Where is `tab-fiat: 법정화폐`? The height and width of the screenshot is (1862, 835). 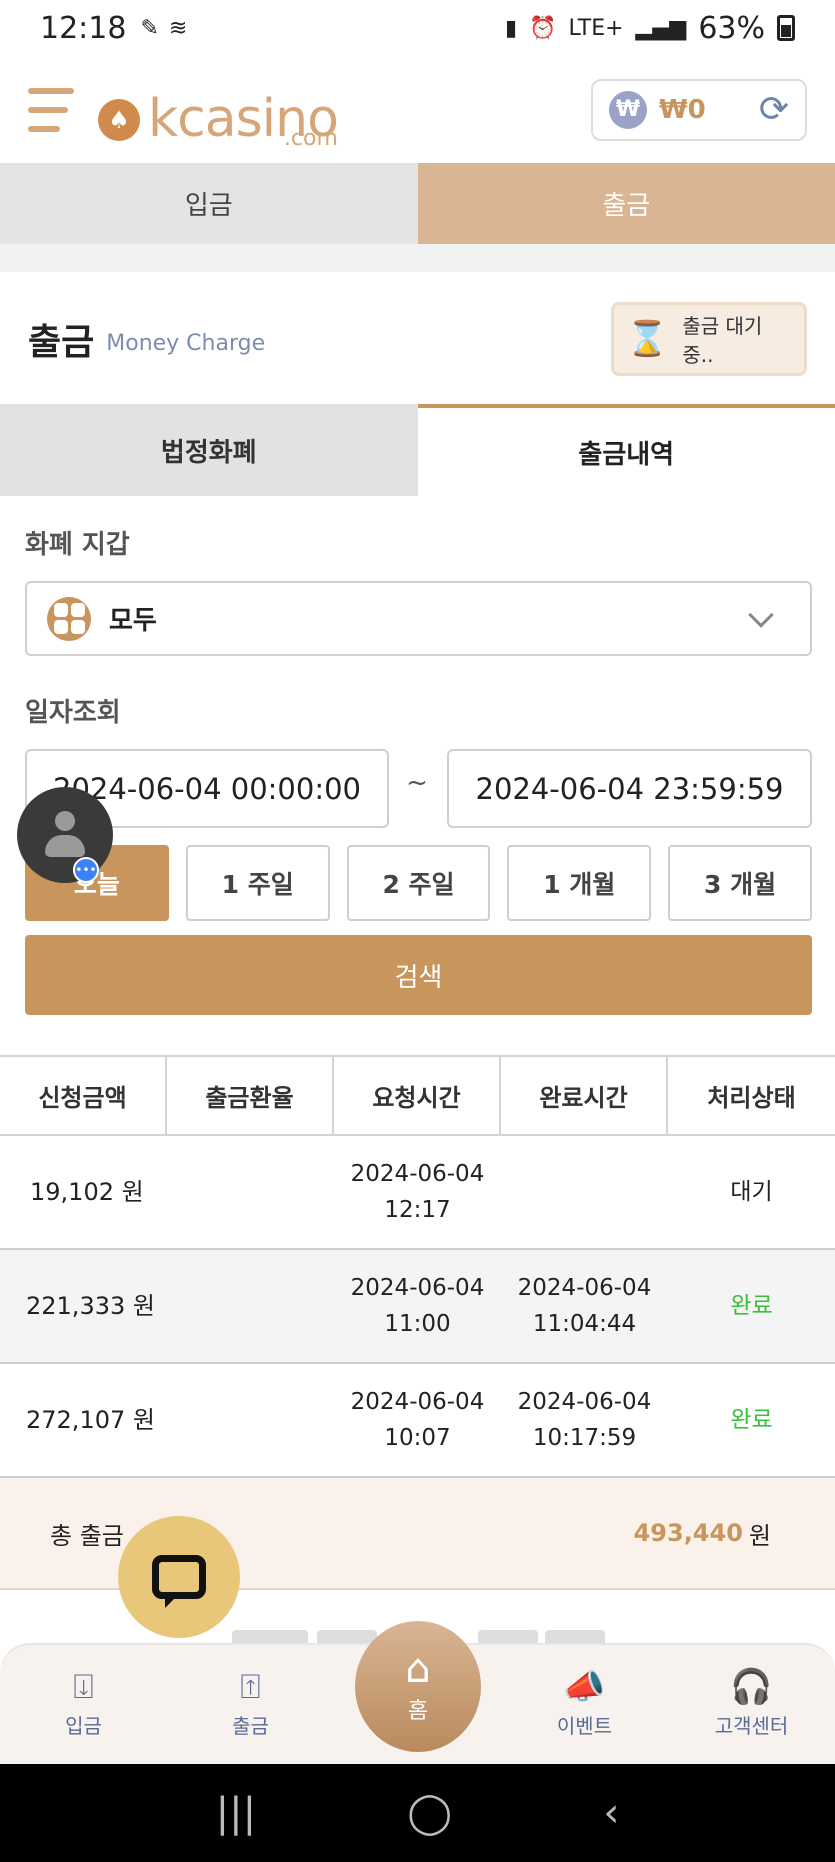
tab-fiat: 법정화폐 is located at coordinates (209, 450).